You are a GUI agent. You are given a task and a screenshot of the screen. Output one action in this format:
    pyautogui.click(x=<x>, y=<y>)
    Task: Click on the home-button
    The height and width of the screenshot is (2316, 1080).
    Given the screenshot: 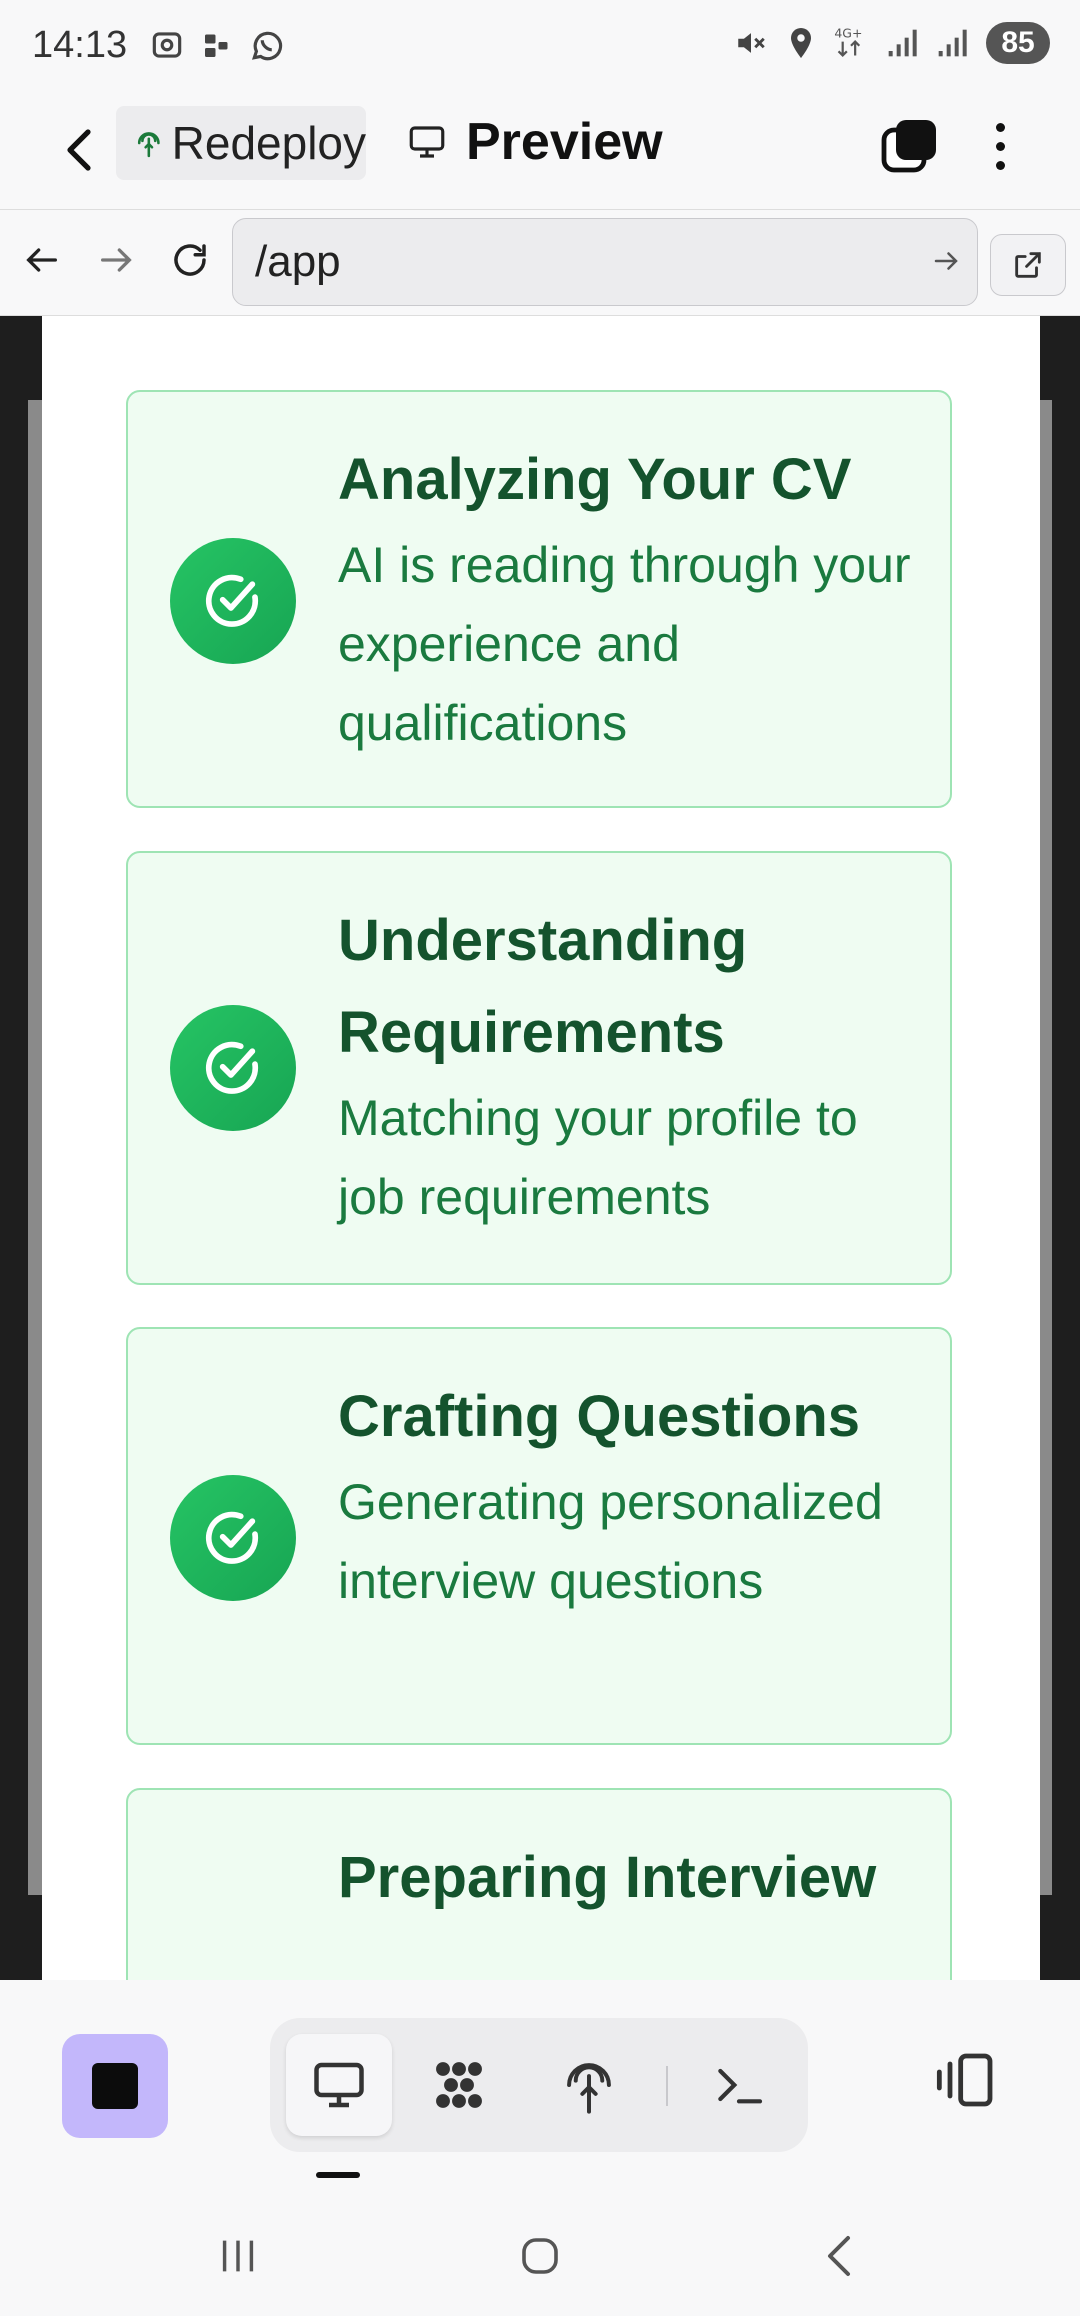 What is the action you would take?
    pyautogui.click(x=540, y=2256)
    